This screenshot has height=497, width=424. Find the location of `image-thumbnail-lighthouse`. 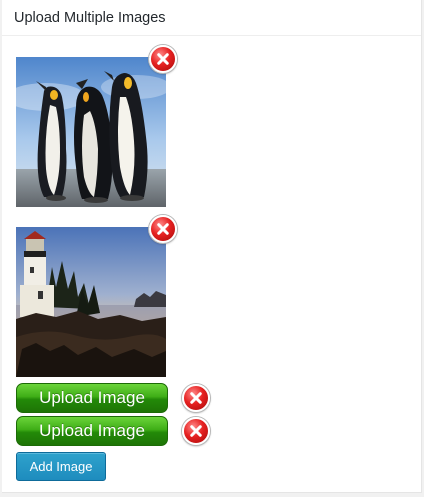

image-thumbnail-lighthouse is located at coordinates (91, 302).